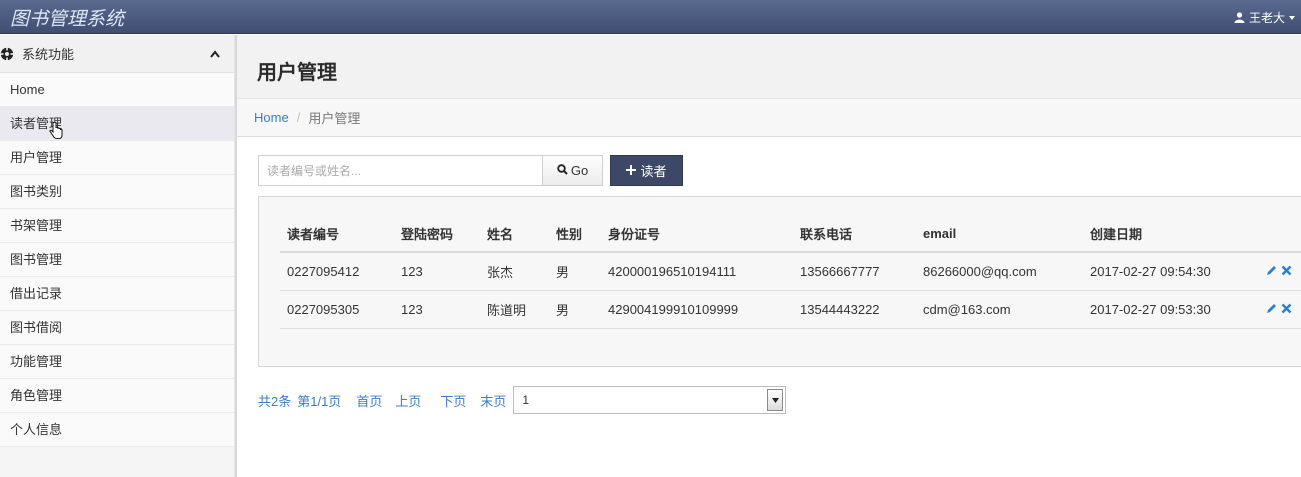 The width and height of the screenshot is (1301, 477). What do you see at coordinates (215, 53) in the screenshot?
I see `chevron-up-icon` at bounding box center [215, 53].